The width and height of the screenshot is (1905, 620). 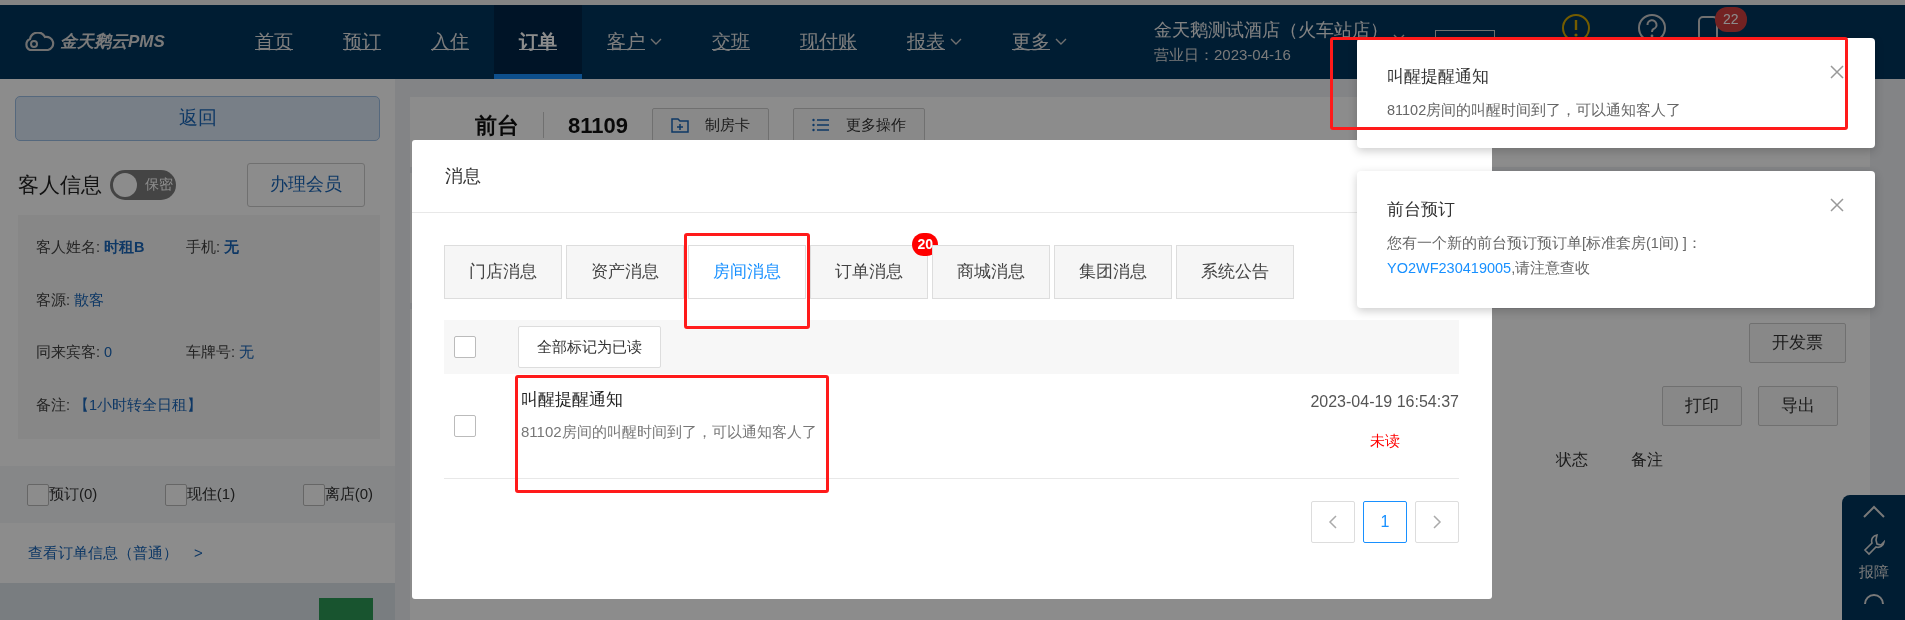 I want to click on nav-tab: 交班, so click(x=731, y=42).